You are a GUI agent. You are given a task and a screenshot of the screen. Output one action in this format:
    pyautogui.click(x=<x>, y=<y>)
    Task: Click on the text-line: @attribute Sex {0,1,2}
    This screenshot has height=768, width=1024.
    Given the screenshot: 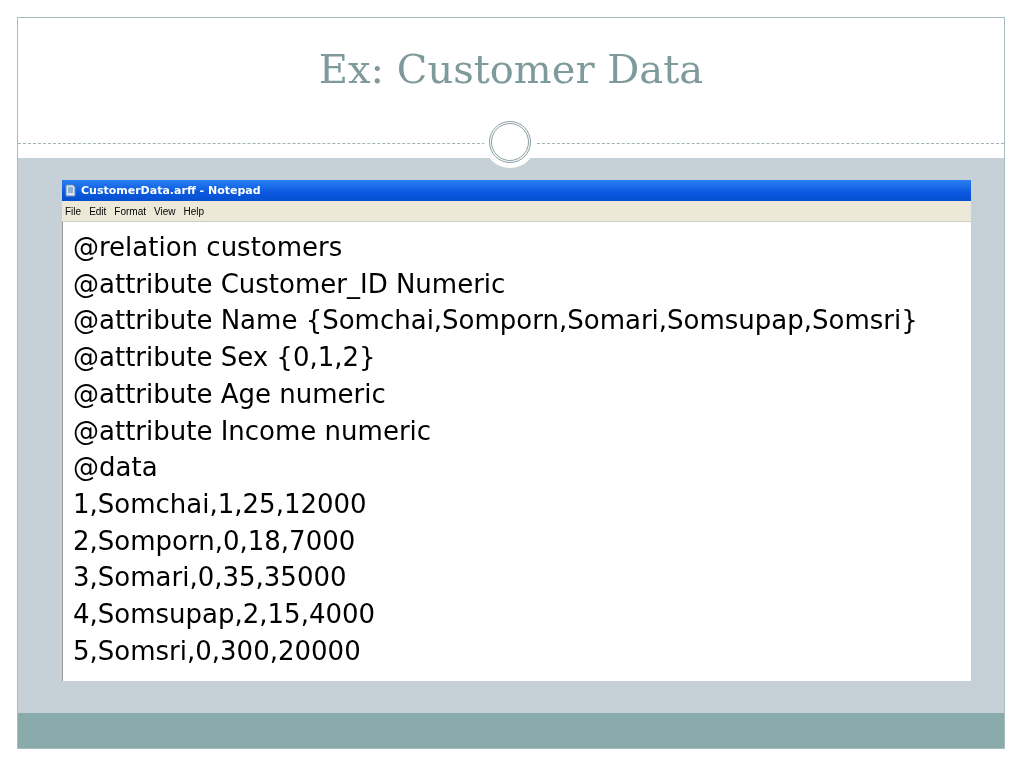 What is the action you would take?
    pyautogui.click(x=225, y=358)
    